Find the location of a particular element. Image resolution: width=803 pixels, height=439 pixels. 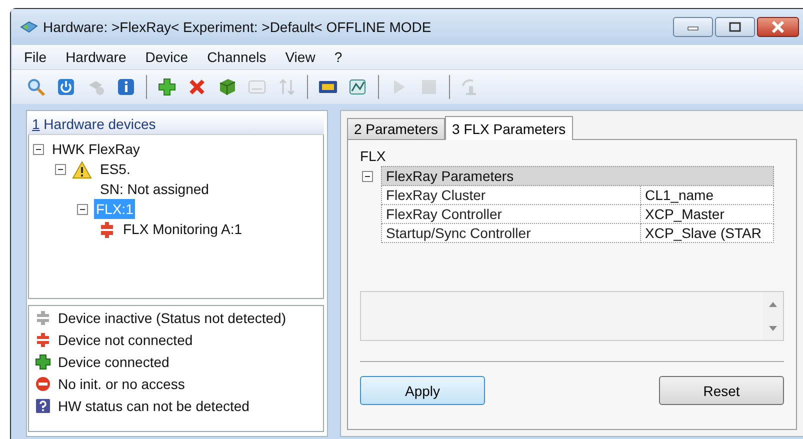

legend-label: Device inactive (Status not detected) is located at coordinates (172, 318).